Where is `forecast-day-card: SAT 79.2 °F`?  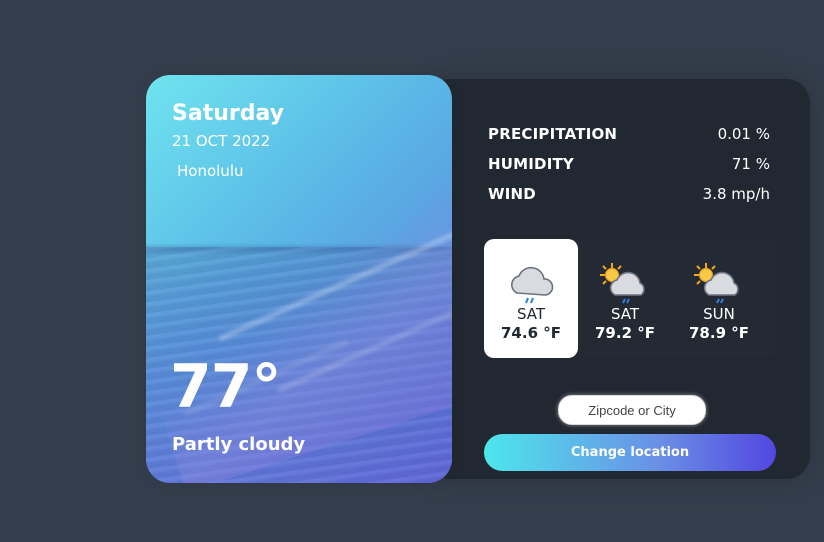
forecast-day-card: SAT 79.2 °F is located at coordinates (625, 298).